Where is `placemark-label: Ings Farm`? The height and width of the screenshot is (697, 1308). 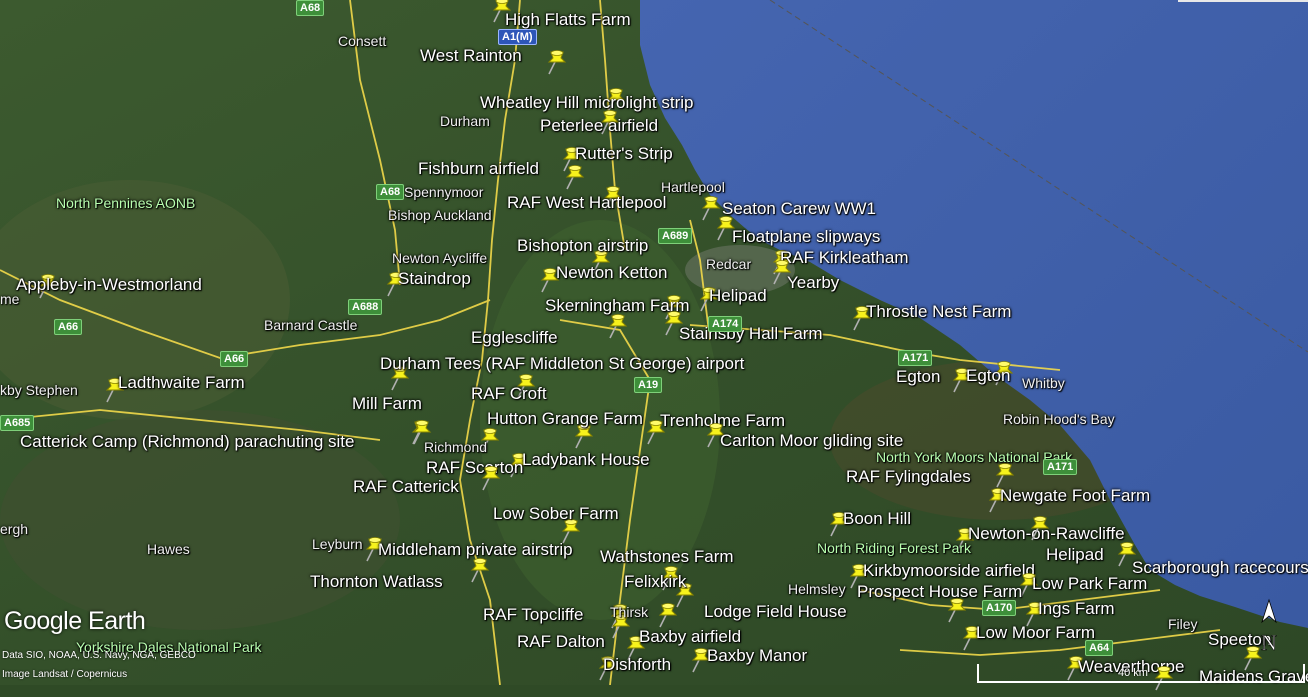
placemark-label: Ings Farm is located at coordinates (1076, 608).